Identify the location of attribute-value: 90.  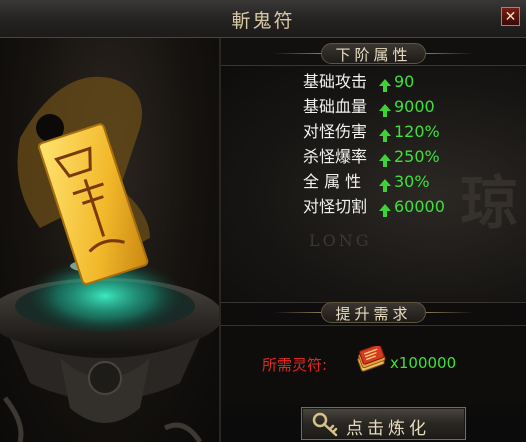
(404, 81).